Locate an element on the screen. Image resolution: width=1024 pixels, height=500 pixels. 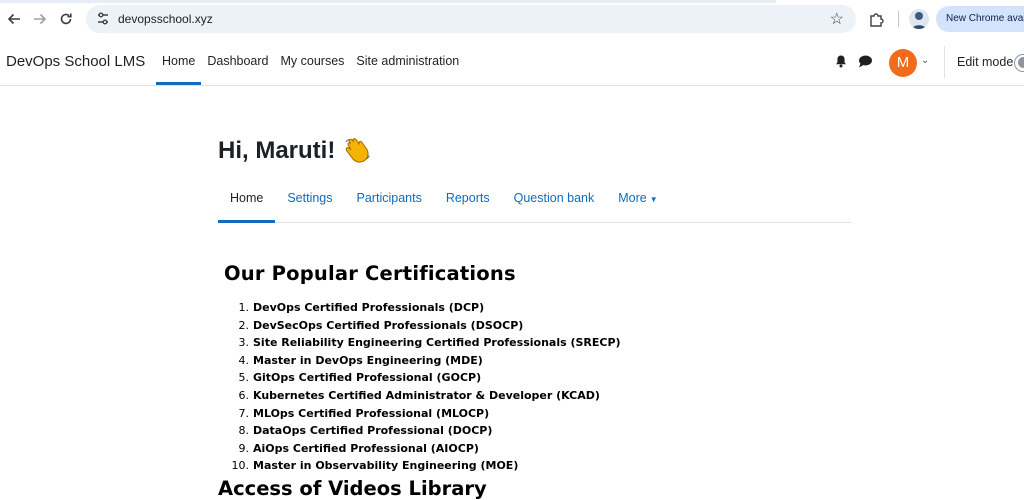
navbar-divider is located at coordinates (944, 62).